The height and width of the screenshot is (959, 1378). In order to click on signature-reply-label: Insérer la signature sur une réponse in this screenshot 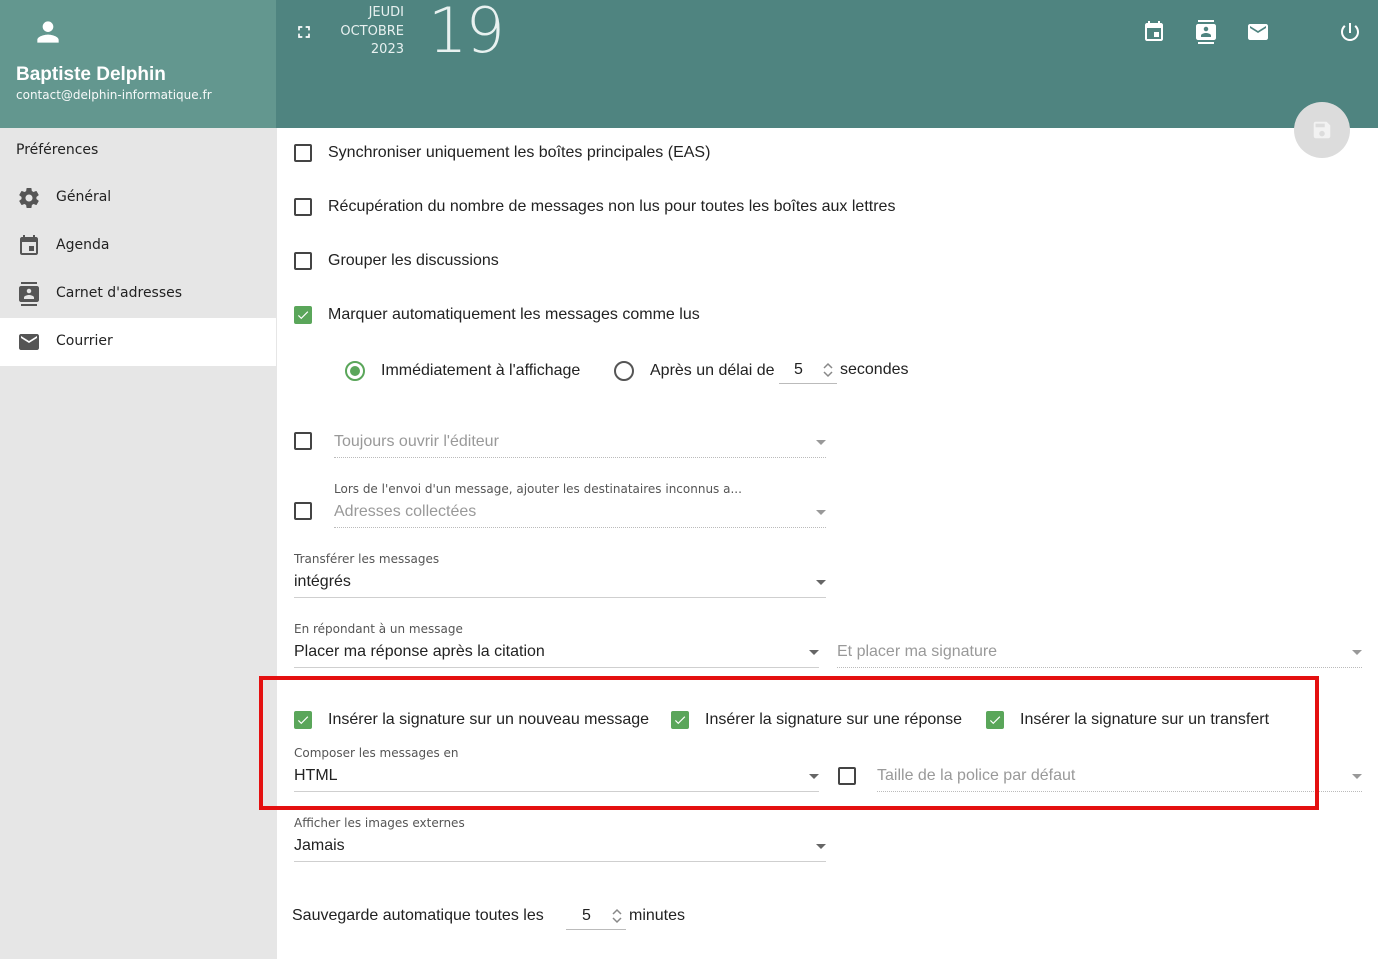, I will do `click(834, 719)`.